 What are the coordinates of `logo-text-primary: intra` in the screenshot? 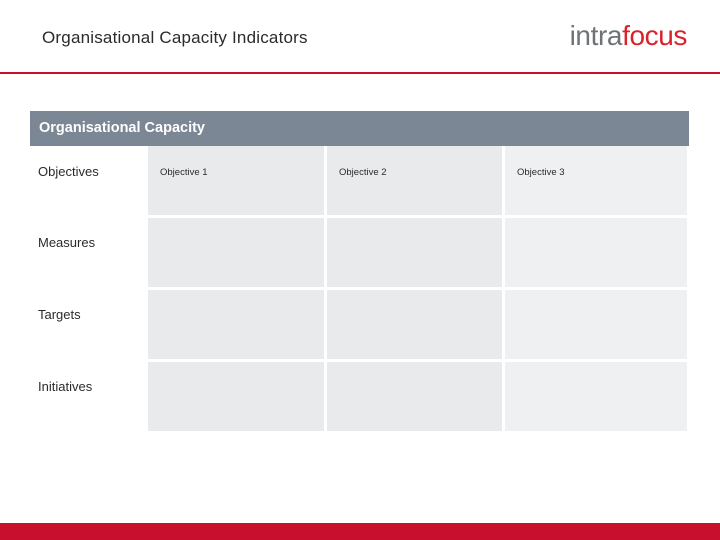 It's located at (596, 35).